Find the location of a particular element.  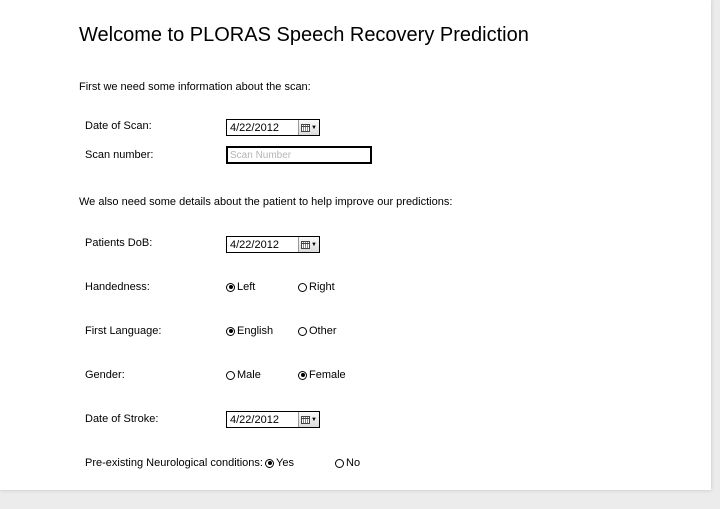

patients-dob-field: 4/22/2012 ▼ is located at coordinates (273, 244).